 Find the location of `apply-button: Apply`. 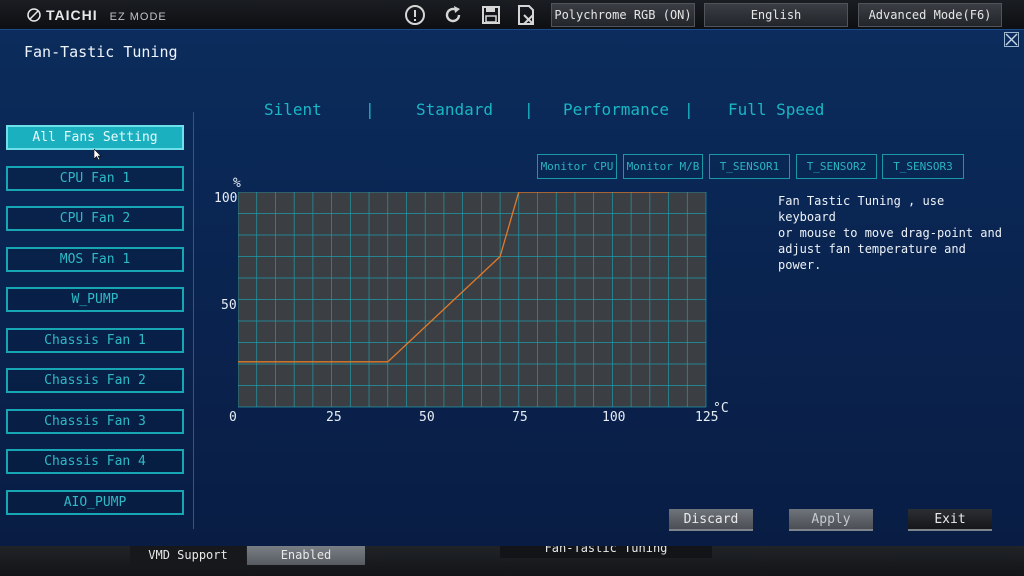

apply-button: Apply is located at coordinates (831, 520).